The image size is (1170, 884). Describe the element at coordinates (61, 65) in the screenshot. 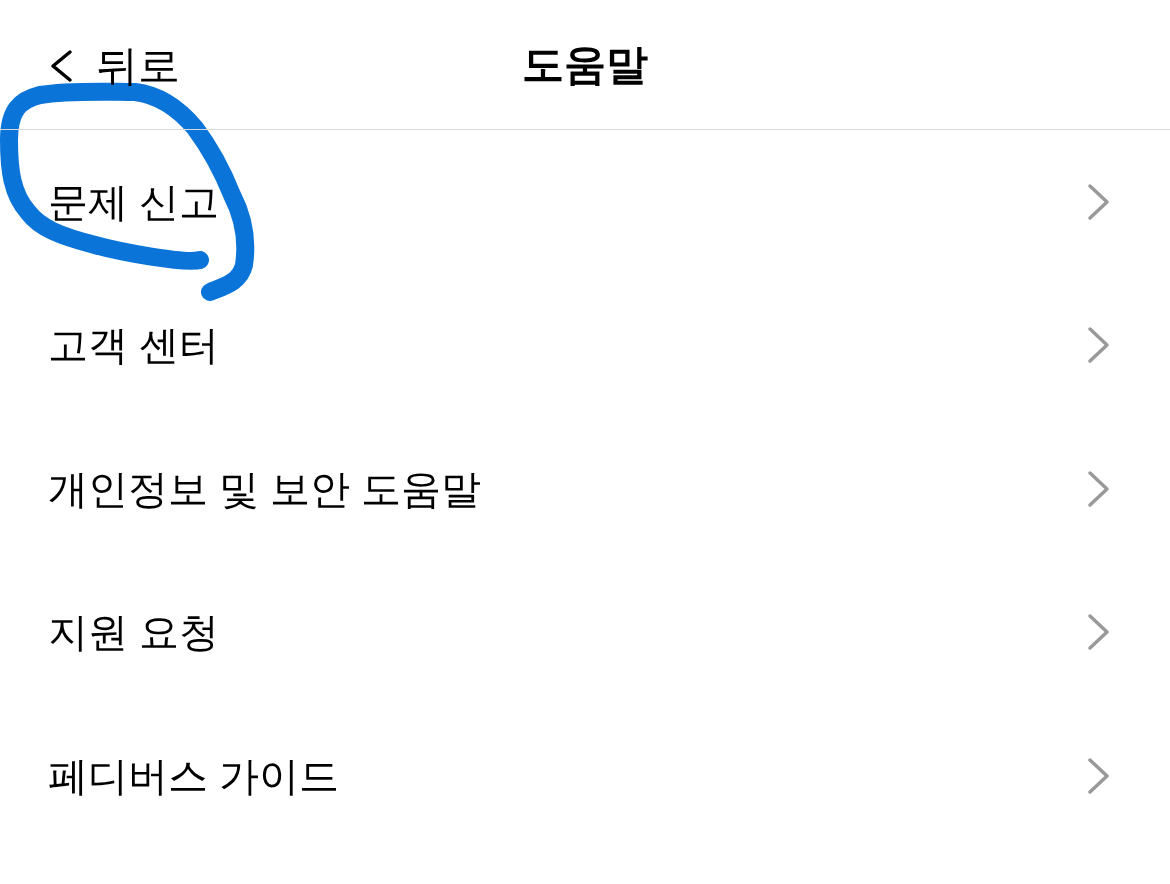

I see `back-chevron-icon` at that location.